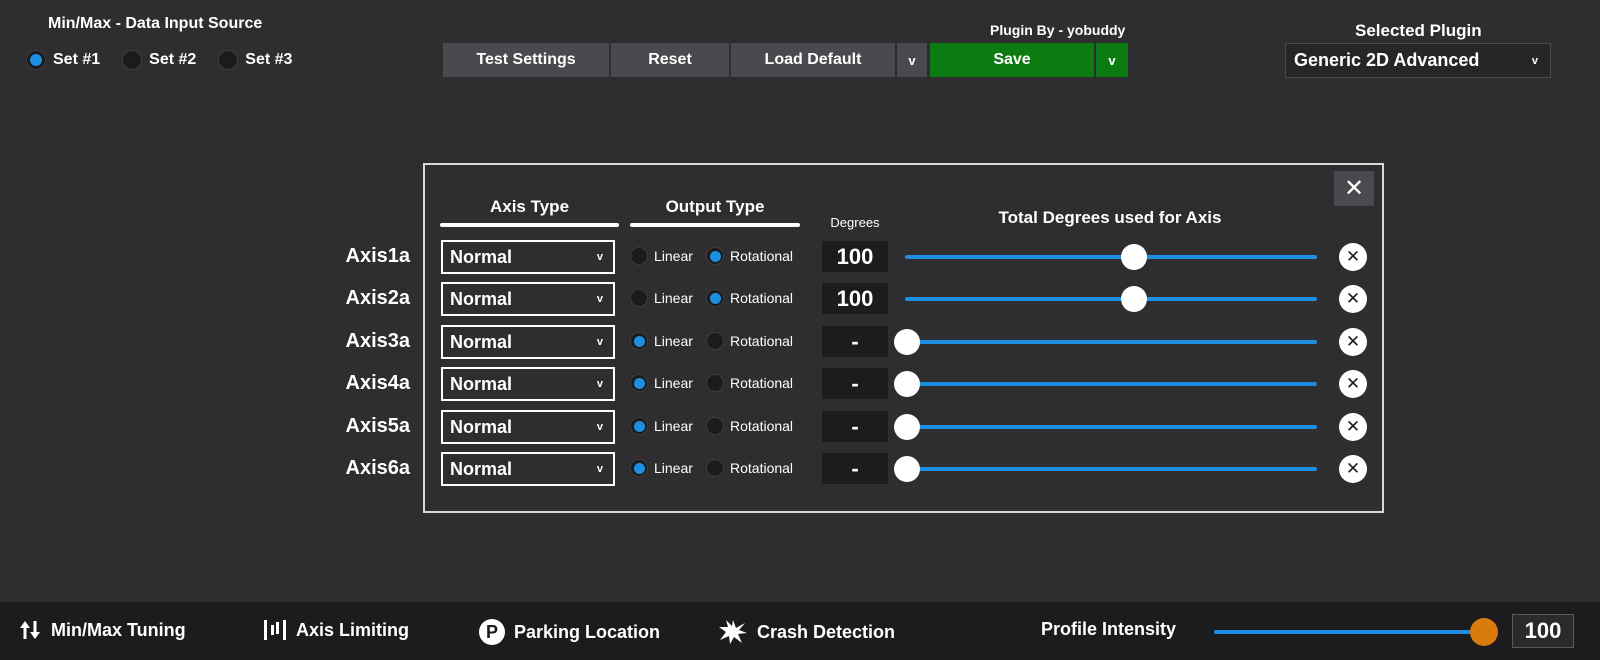 Image resolution: width=1600 pixels, height=660 pixels. What do you see at coordinates (733, 632) in the screenshot?
I see `crash-burst-icon` at bounding box center [733, 632].